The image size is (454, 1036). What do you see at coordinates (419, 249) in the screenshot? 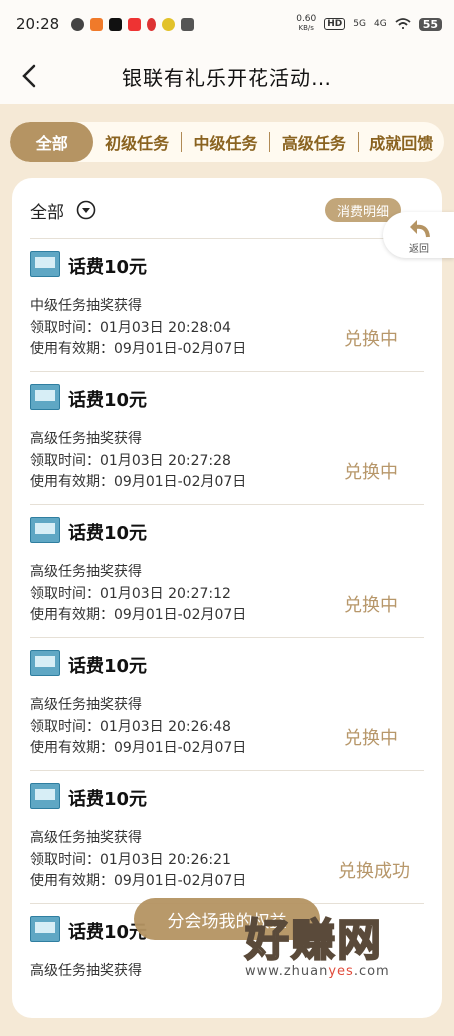
I see `float-return-label: 返回` at bounding box center [419, 249].